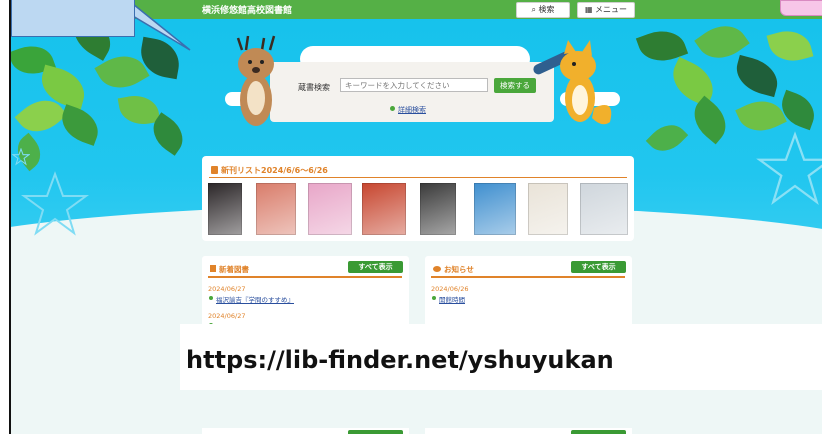 The height and width of the screenshot is (434, 822). I want to click on grid-icon: ▦, so click(588, 9).